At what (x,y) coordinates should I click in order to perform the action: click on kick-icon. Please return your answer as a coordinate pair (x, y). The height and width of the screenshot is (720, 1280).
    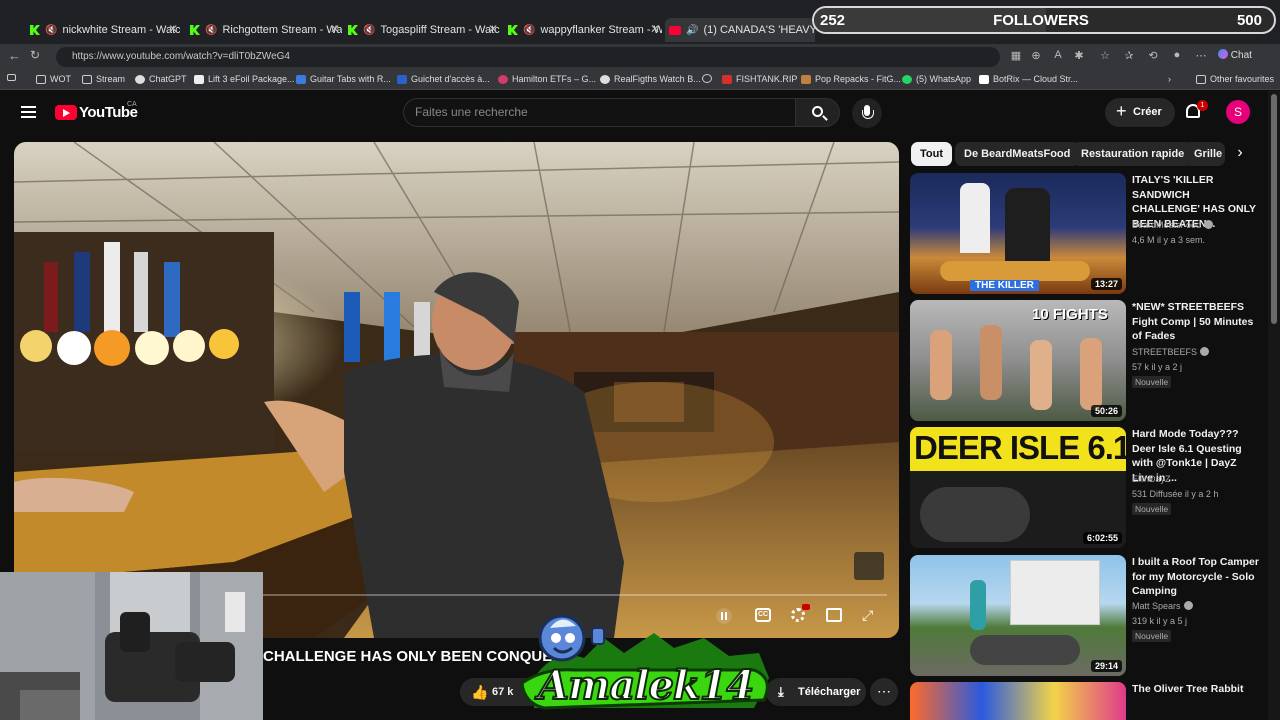
    Looking at the image, I should click on (35, 30).